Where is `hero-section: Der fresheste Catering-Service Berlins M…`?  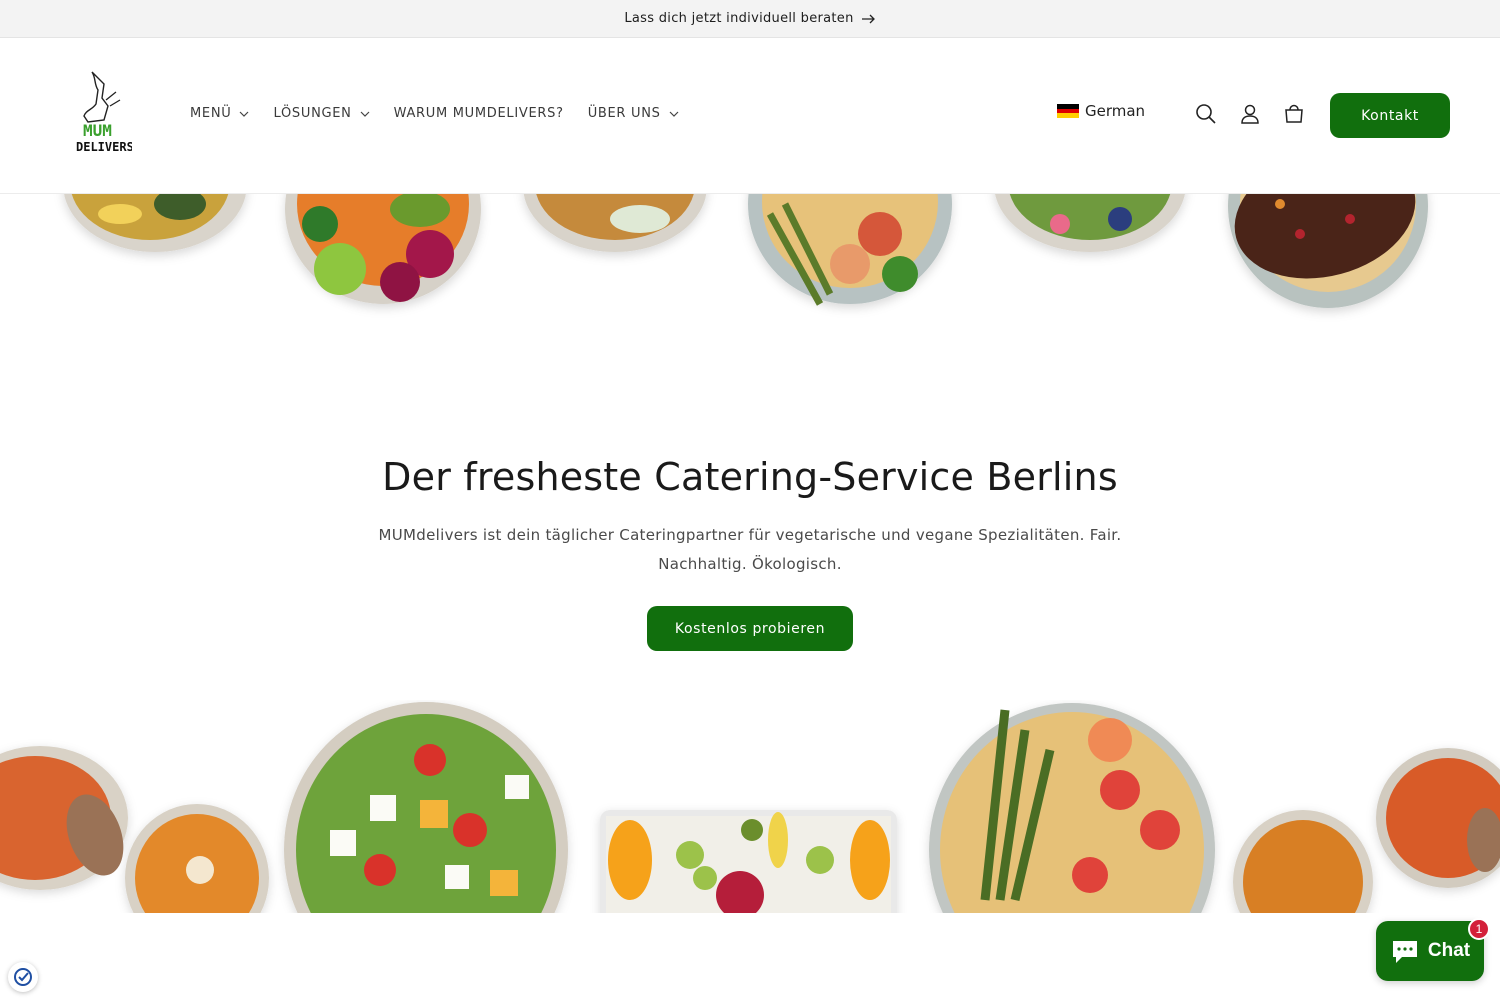
hero-section: Der fresheste Catering-Service Berlins M… is located at coordinates (750, 517).